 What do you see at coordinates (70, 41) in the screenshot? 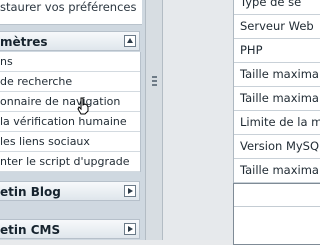
I see `settings-section-header: mètres` at bounding box center [70, 41].